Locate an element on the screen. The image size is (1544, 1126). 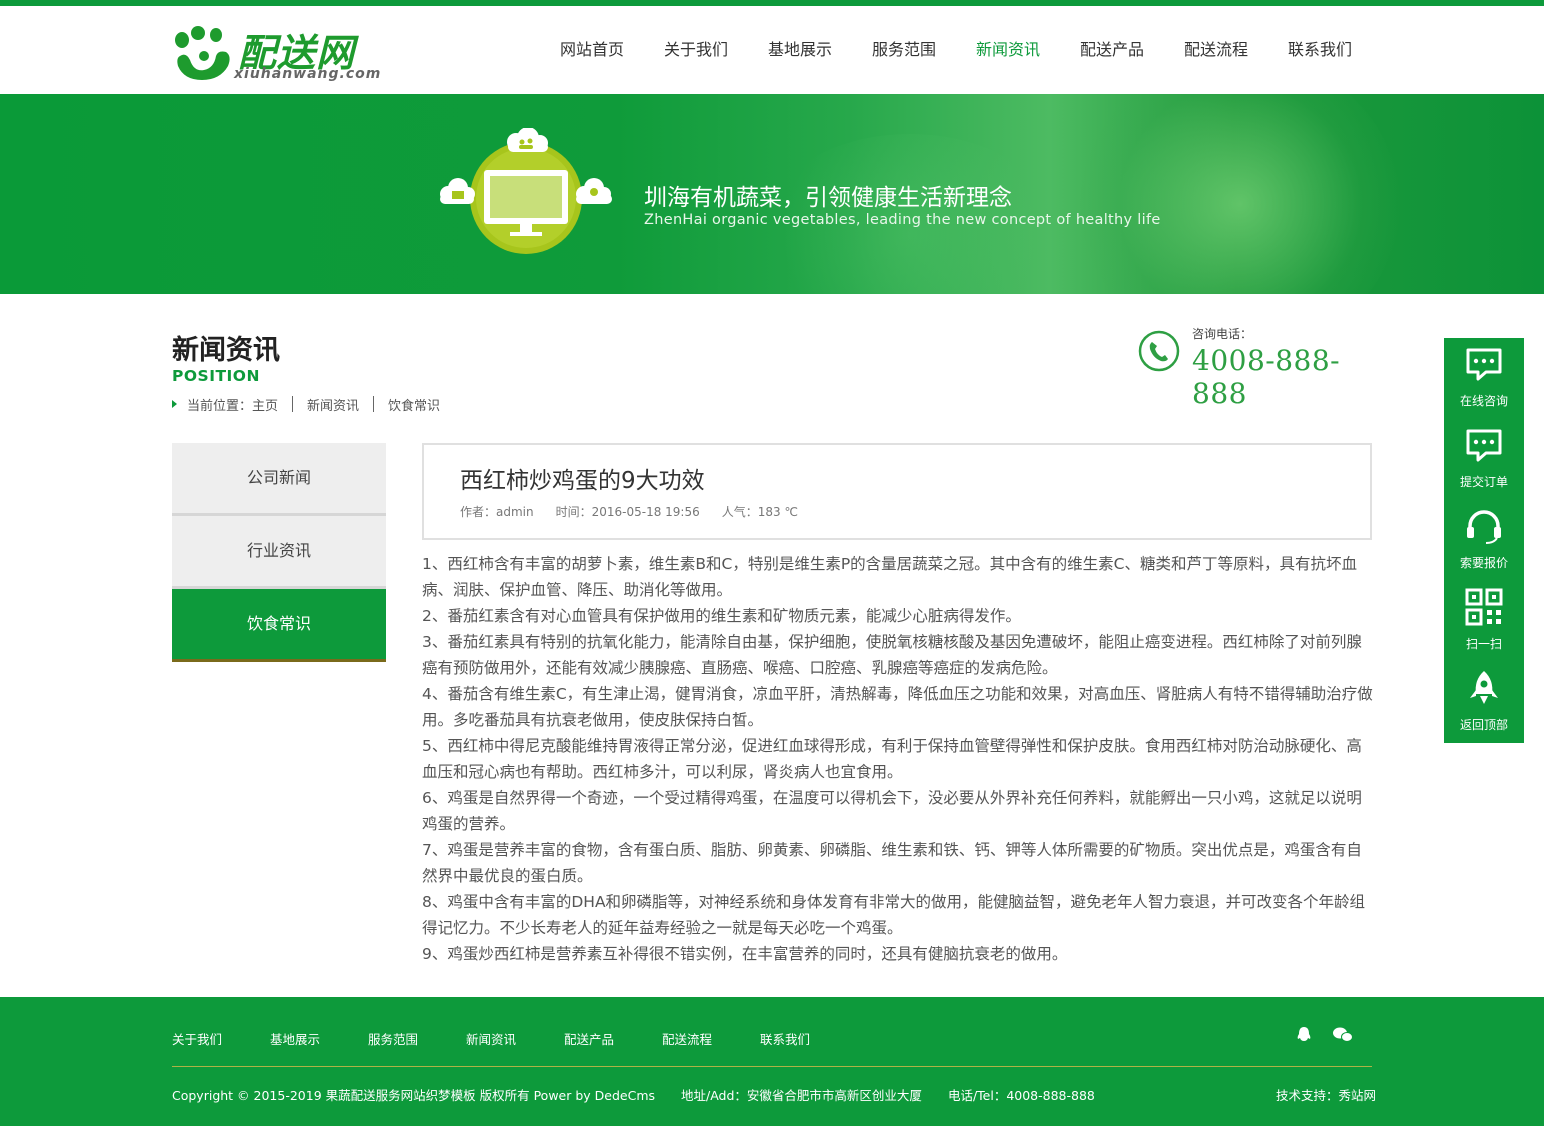
article-paragraph: 2、番茄红素含有对心血管具有保护做用的维生素和矿物质元素，能减少心脏病得发作。 is located at coordinates (721, 616).